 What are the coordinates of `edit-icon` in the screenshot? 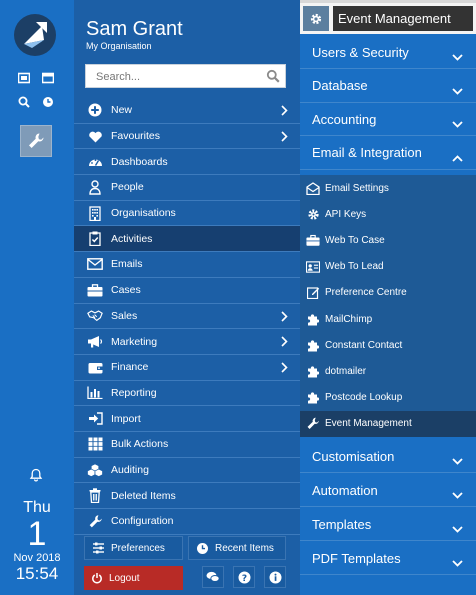 It's located at (313, 293).